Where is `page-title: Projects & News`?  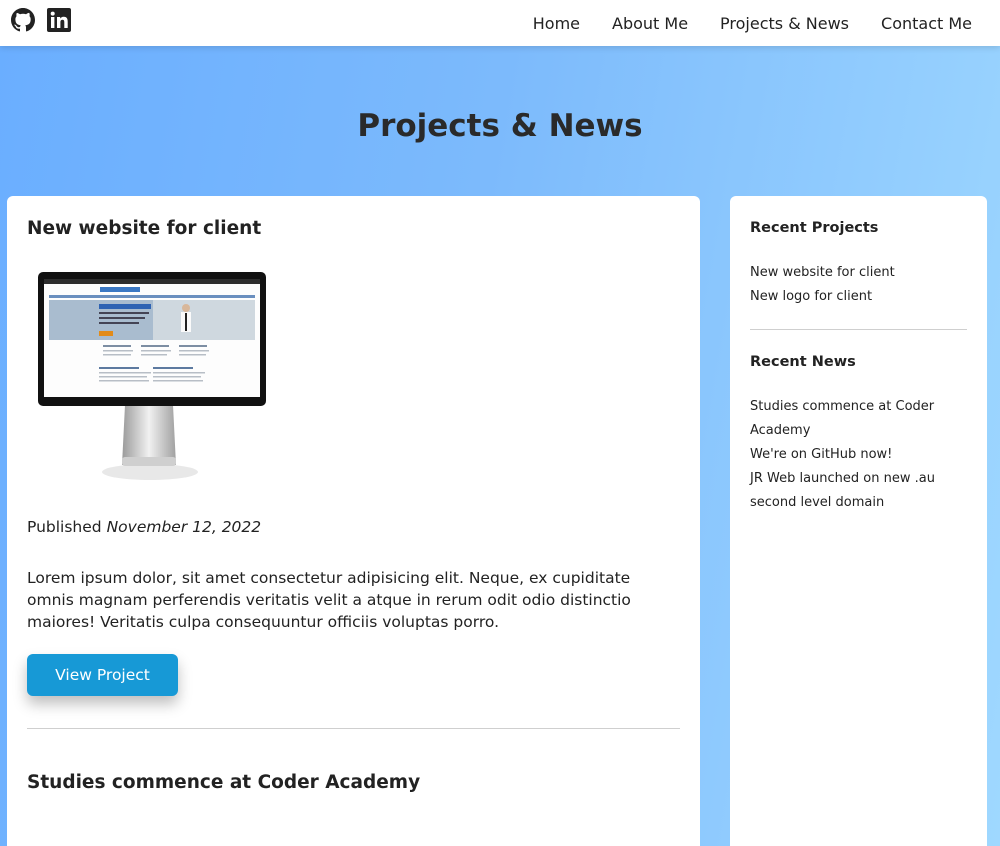
page-title: Projects & News is located at coordinates (500, 126).